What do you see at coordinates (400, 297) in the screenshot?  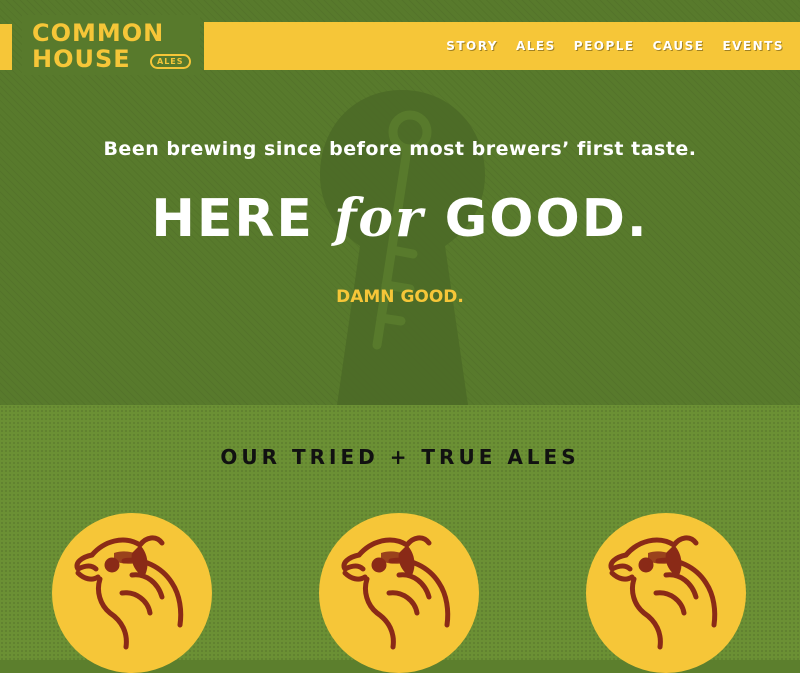 I see `hero-subhead: DAMN GOOD.` at bounding box center [400, 297].